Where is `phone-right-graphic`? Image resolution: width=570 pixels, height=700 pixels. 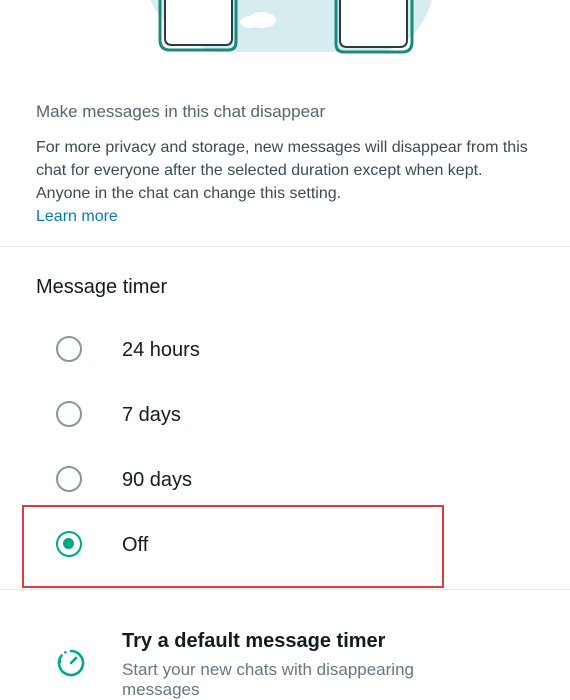 phone-right-graphic is located at coordinates (374, 27).